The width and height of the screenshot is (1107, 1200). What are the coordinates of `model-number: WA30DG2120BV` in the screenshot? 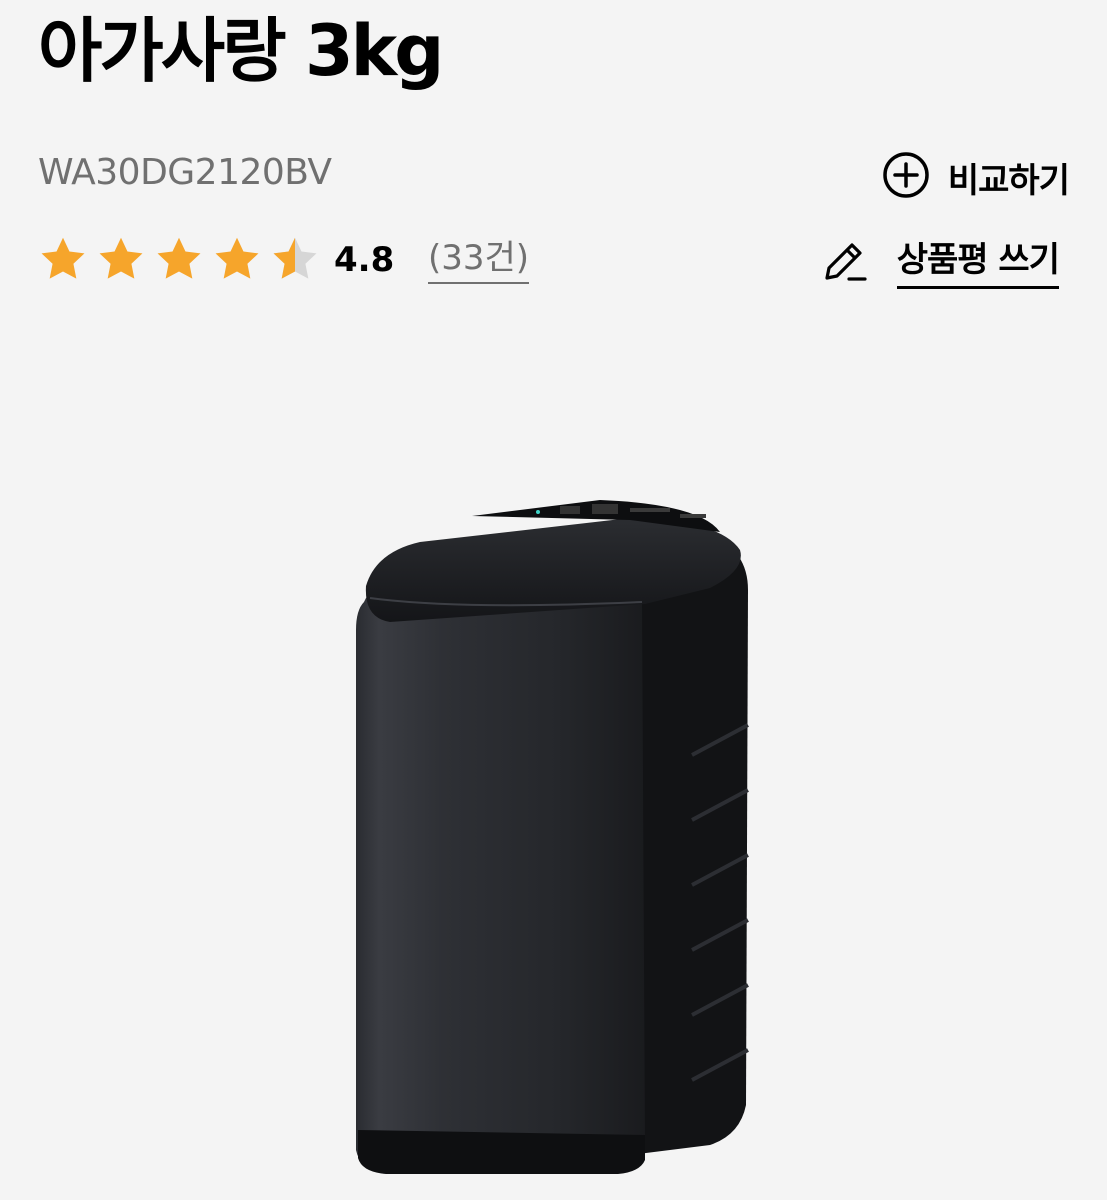 It's located at (185, 172).